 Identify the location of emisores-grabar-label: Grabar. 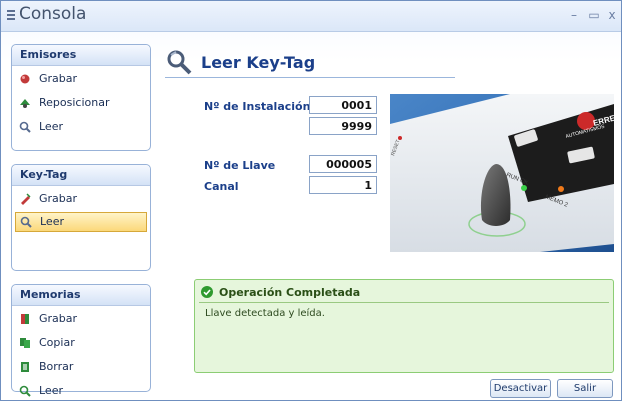
(58, 78).